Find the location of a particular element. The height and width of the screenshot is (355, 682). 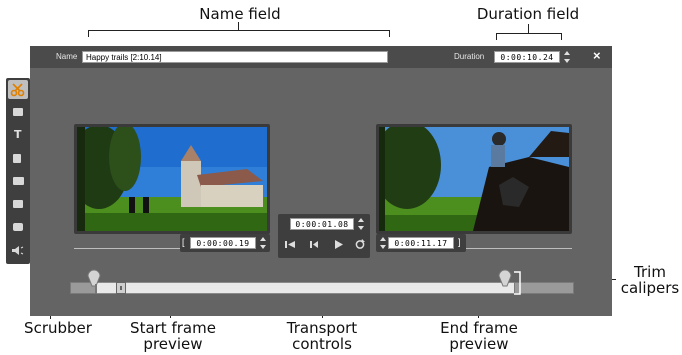

camera-tool-button is located at coordinates (18, 181).